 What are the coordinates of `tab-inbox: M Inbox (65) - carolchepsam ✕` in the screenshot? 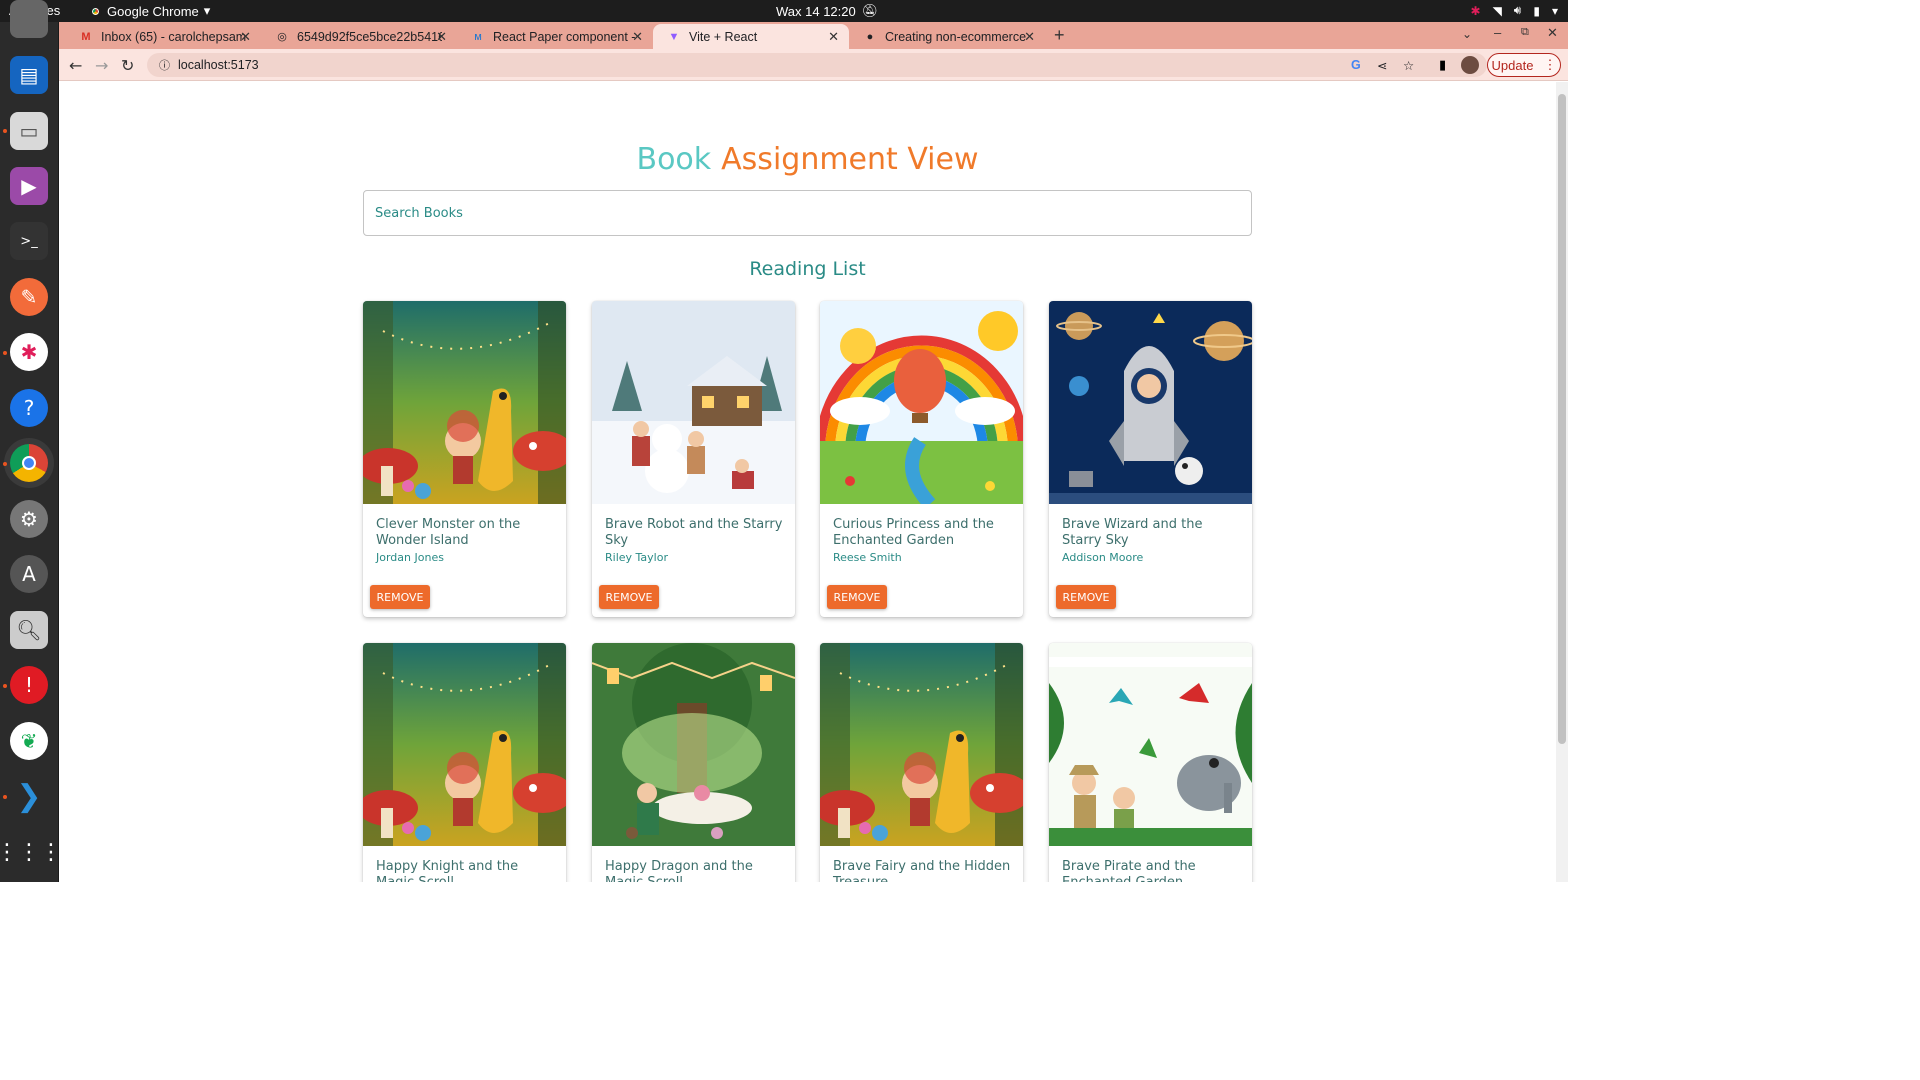 It's located at (163, 36).